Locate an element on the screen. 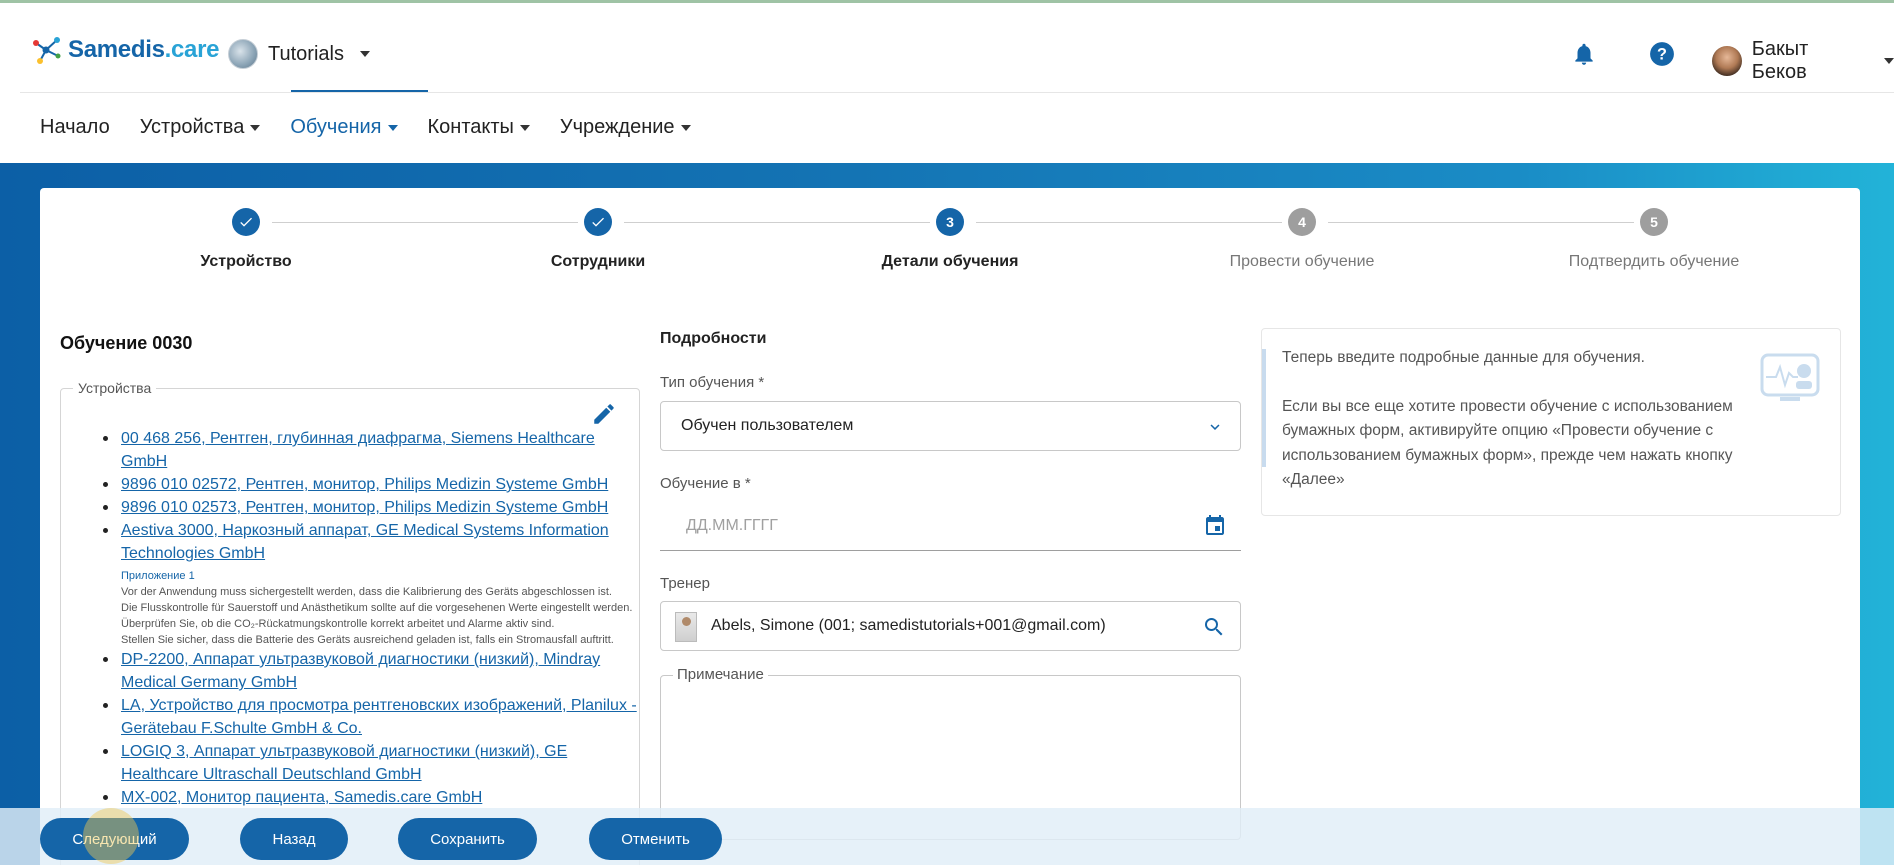 This screenshot has height=865, width=1894. info-accent-bar is located at coordinates (1264, 408).